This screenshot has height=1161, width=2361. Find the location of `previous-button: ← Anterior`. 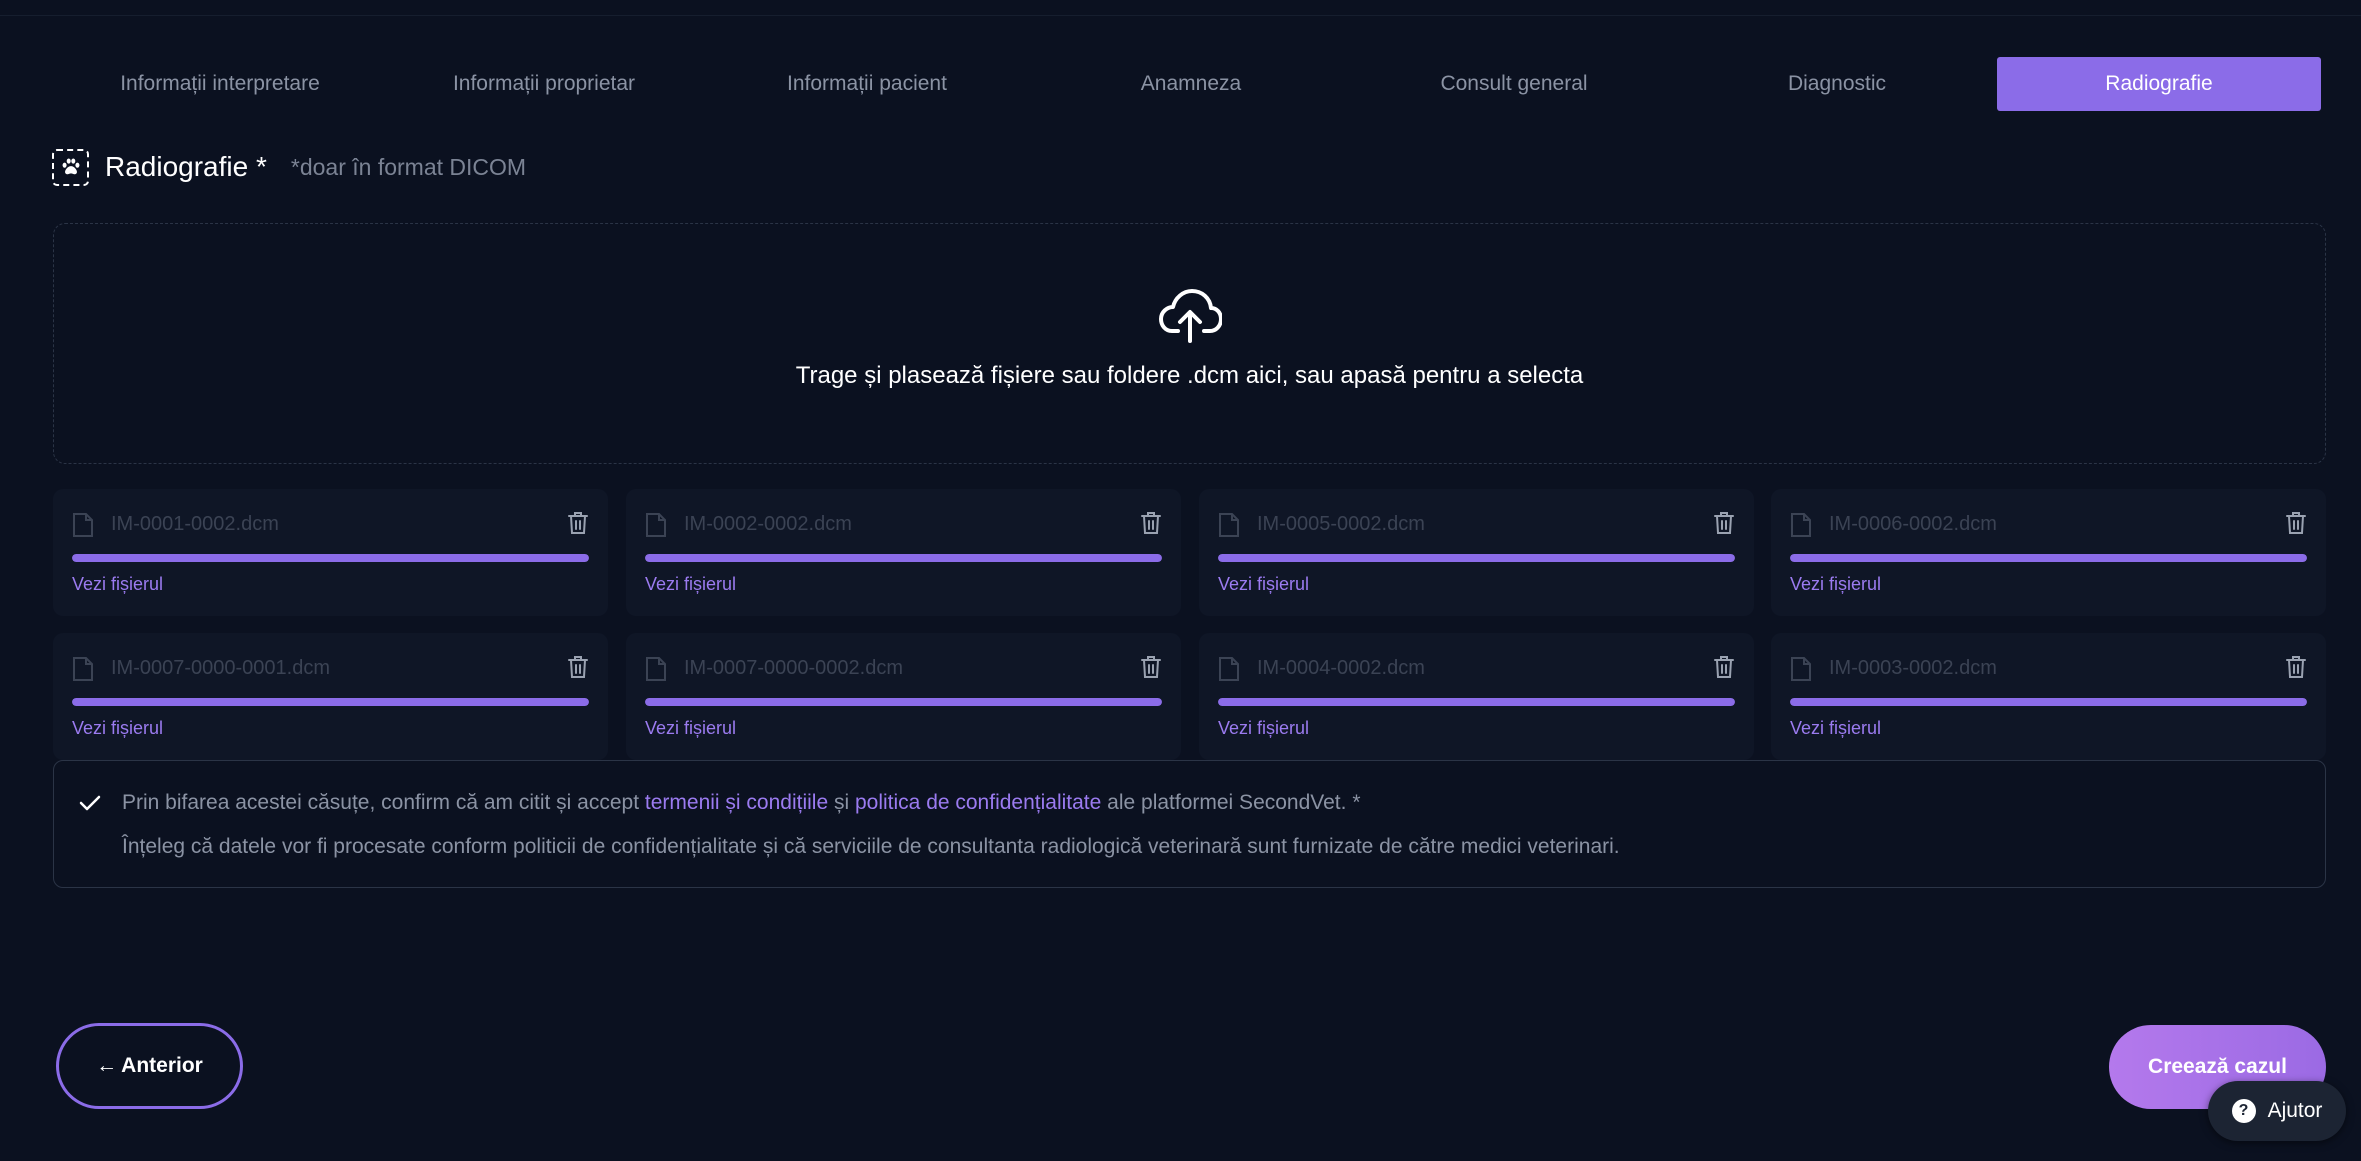

previous-button: ← Anterior is located at coordinates (149, 1066).